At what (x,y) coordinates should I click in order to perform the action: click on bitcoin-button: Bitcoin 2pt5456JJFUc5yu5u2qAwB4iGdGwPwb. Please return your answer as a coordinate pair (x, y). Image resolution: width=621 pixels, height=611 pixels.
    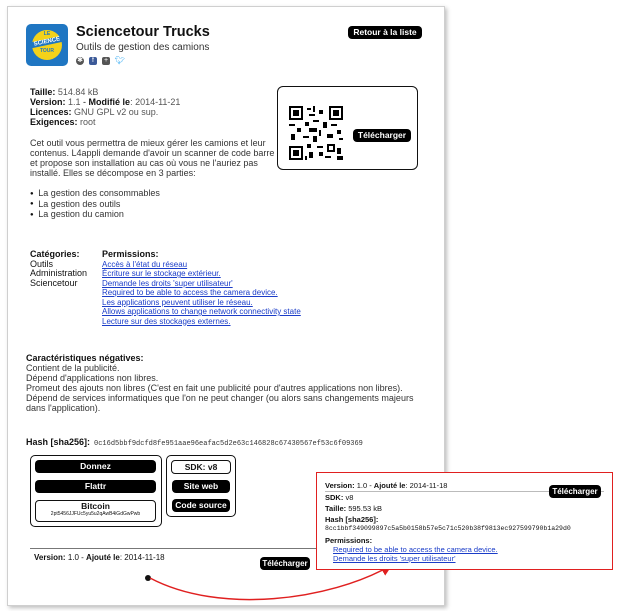
    Looking at the image, I should click on (95, 511).